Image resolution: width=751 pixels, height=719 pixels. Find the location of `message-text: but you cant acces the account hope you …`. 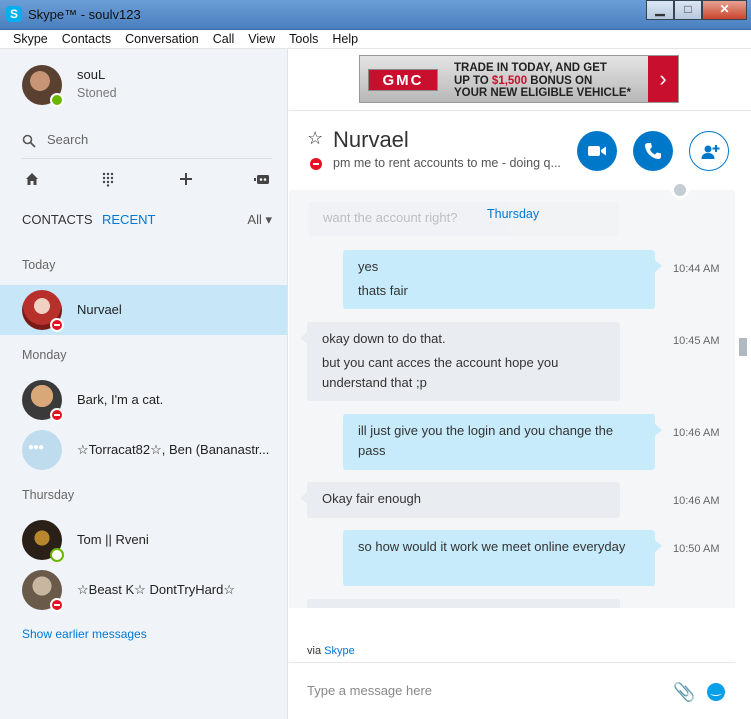

message-text: but you cant acces the account hope you … is located at coordinates (440, 372).